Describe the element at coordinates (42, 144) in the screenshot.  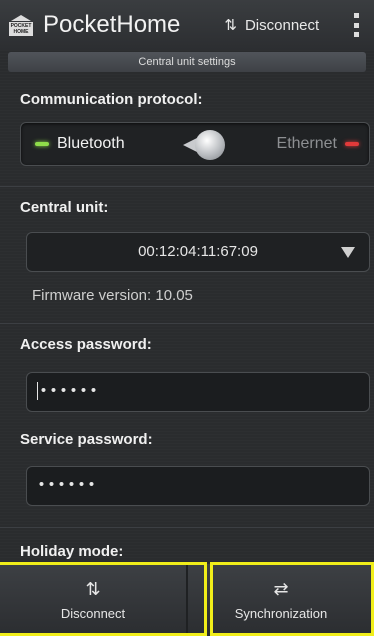
I see `bluetooth-led-icon` at that location.